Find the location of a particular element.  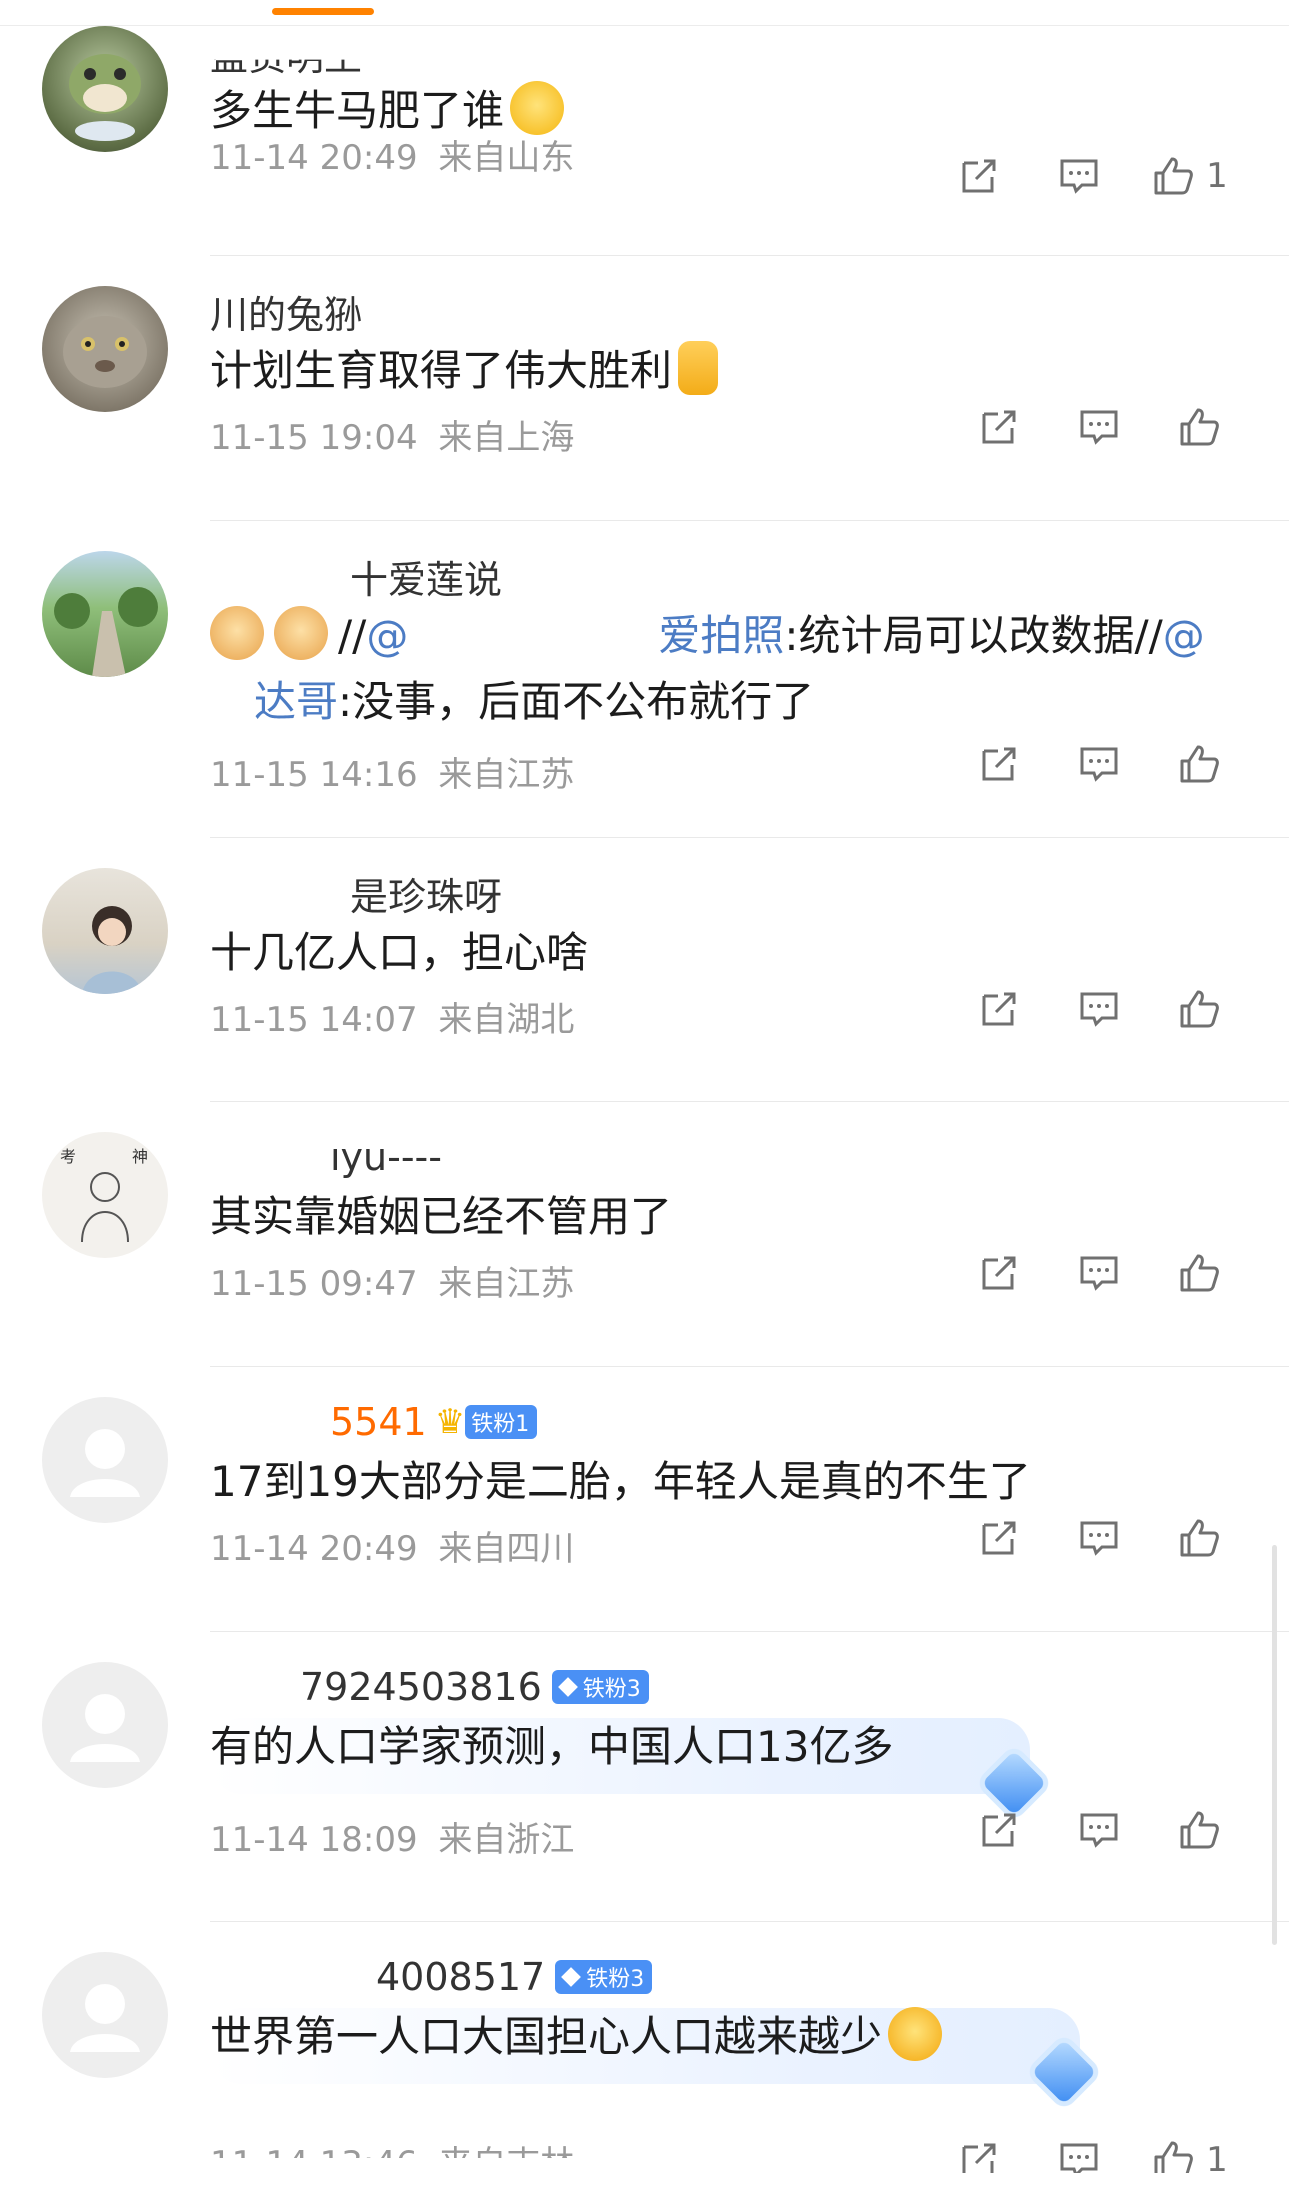

avatar: 考 神 is located at coordinates (105, 1195).